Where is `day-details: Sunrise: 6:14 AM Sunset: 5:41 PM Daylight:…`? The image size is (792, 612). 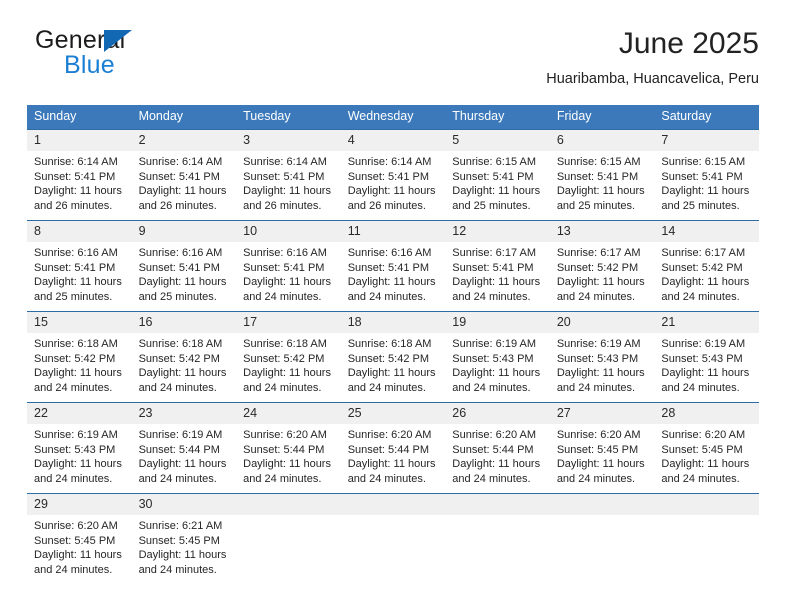 day-details: Sunrise: 6:14 AM Sunset: 5:41 PM Daylight:… is located at coordinates (393, 182).